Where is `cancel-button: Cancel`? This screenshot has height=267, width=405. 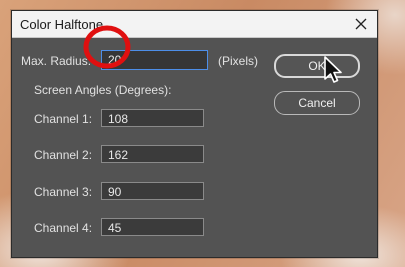
cancel-button: Cancel is located at coordinates (317, 103).